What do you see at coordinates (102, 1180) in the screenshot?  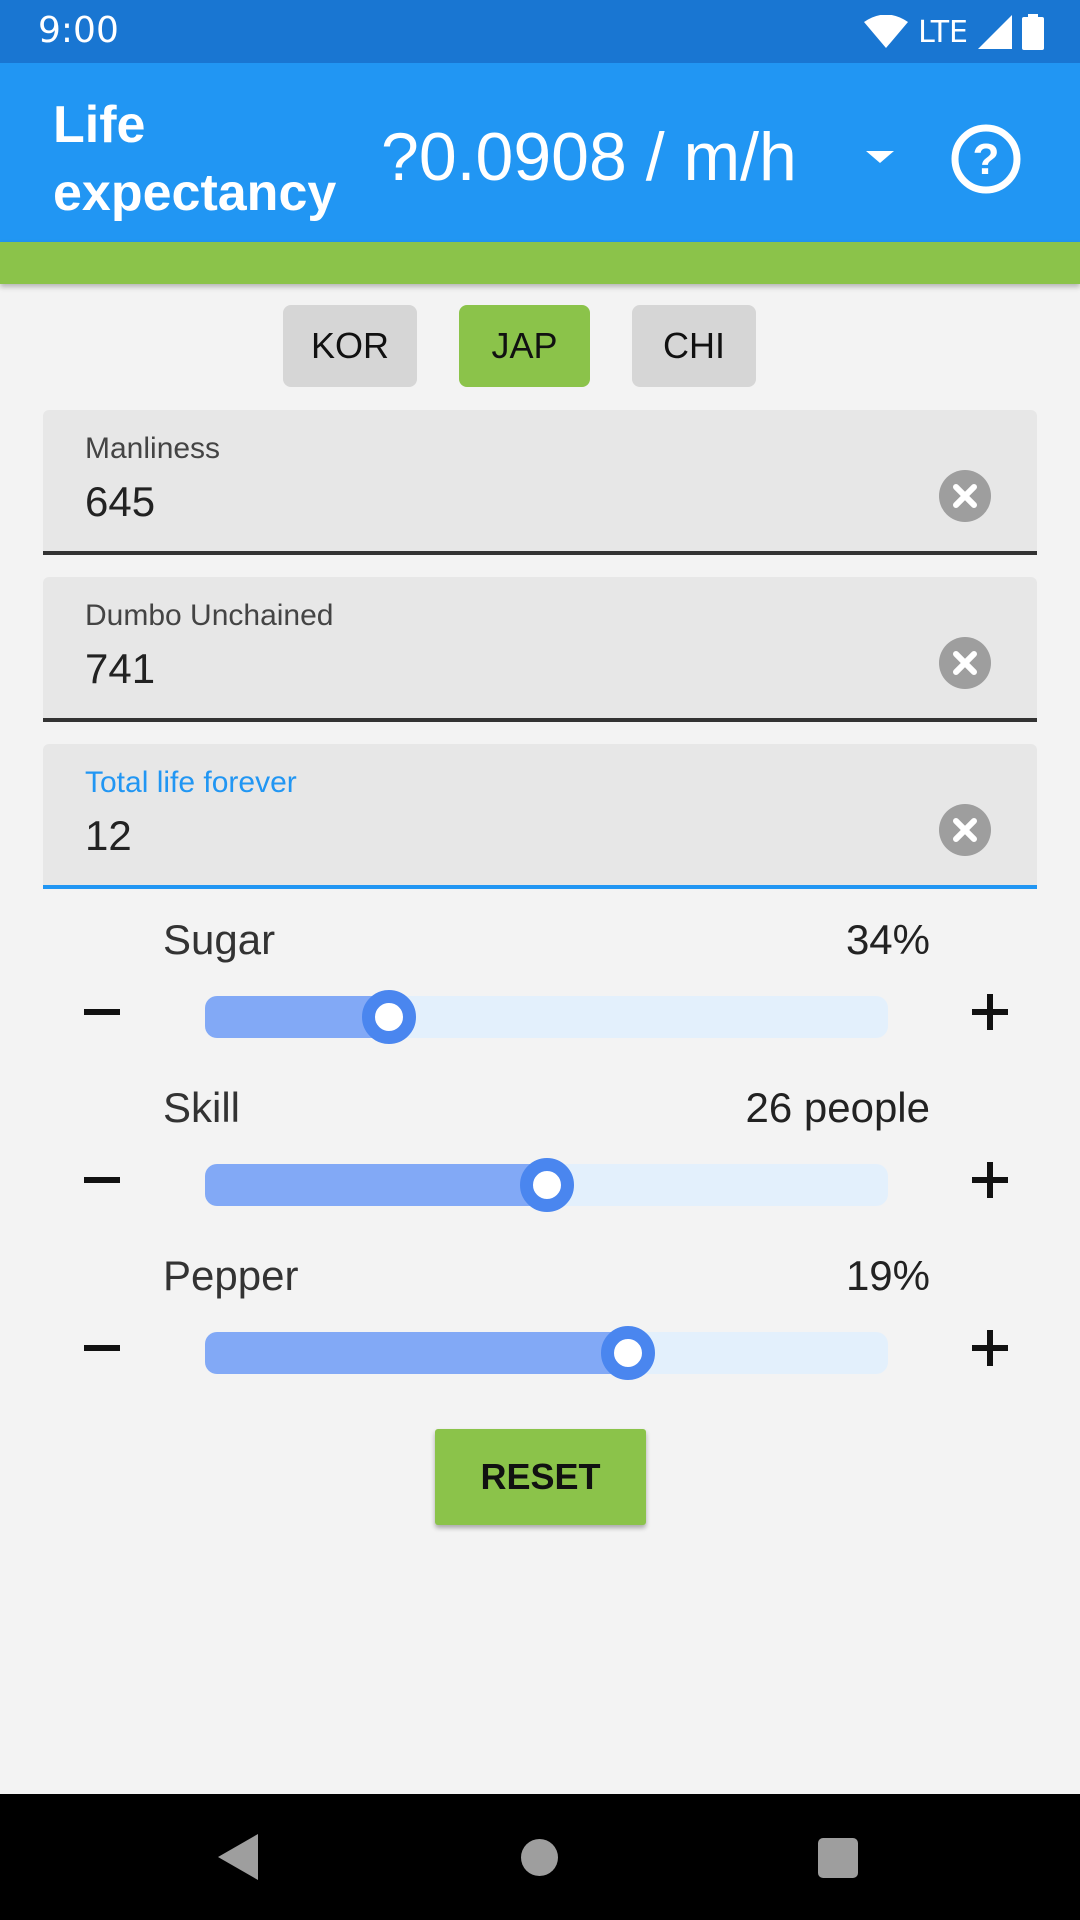 I see `skill-decrease-button` at bounding box center [102, 1180].